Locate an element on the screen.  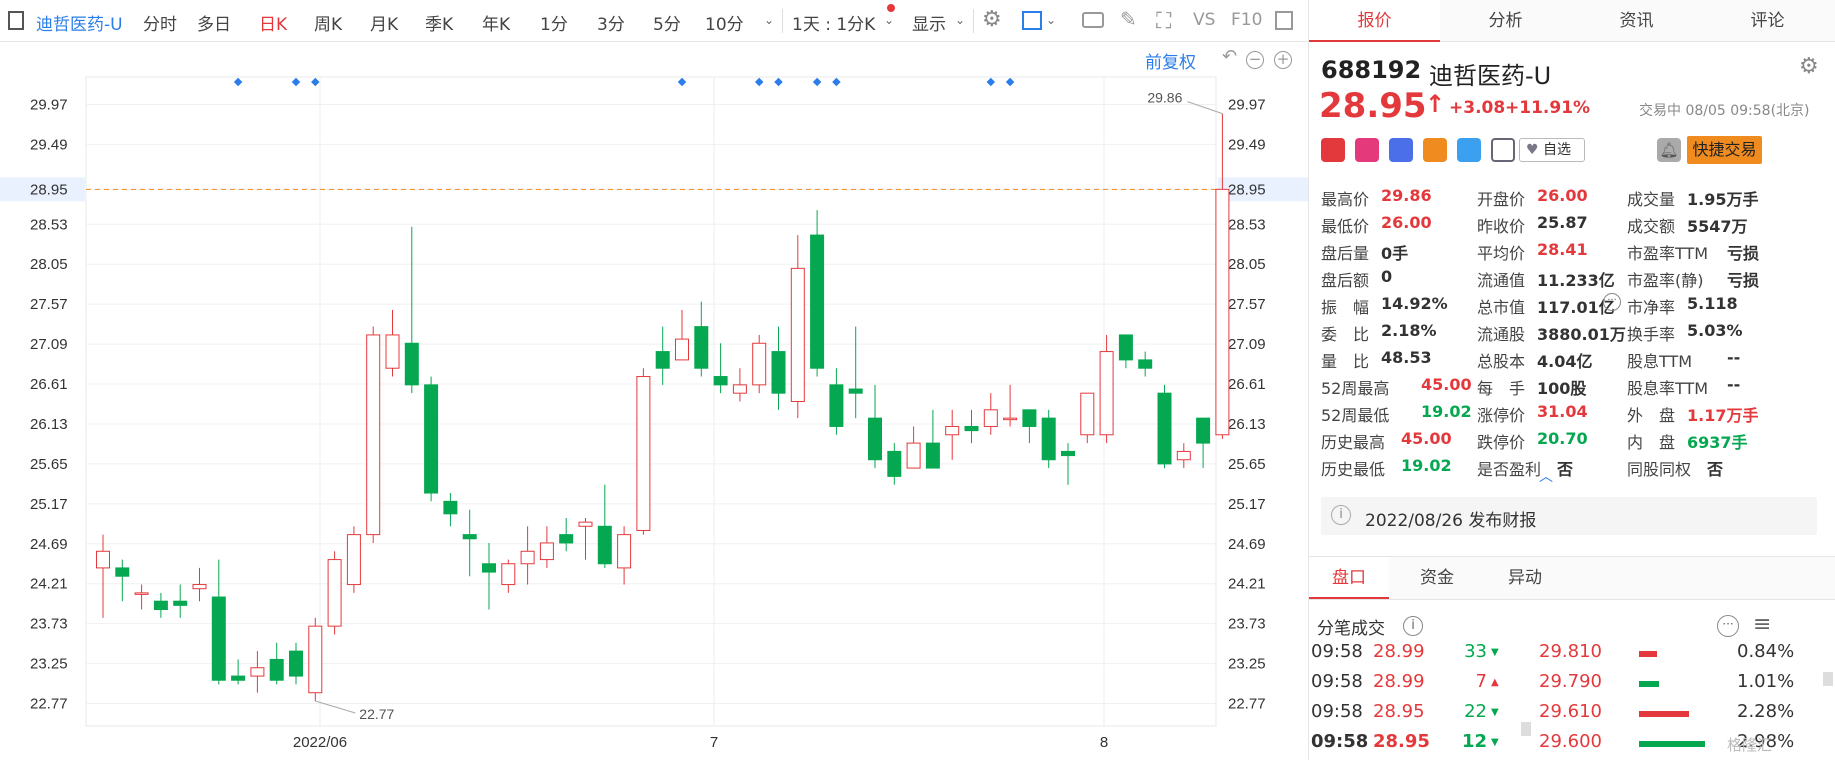
quote-value: 0手 is located at coordinates (1395, 253).